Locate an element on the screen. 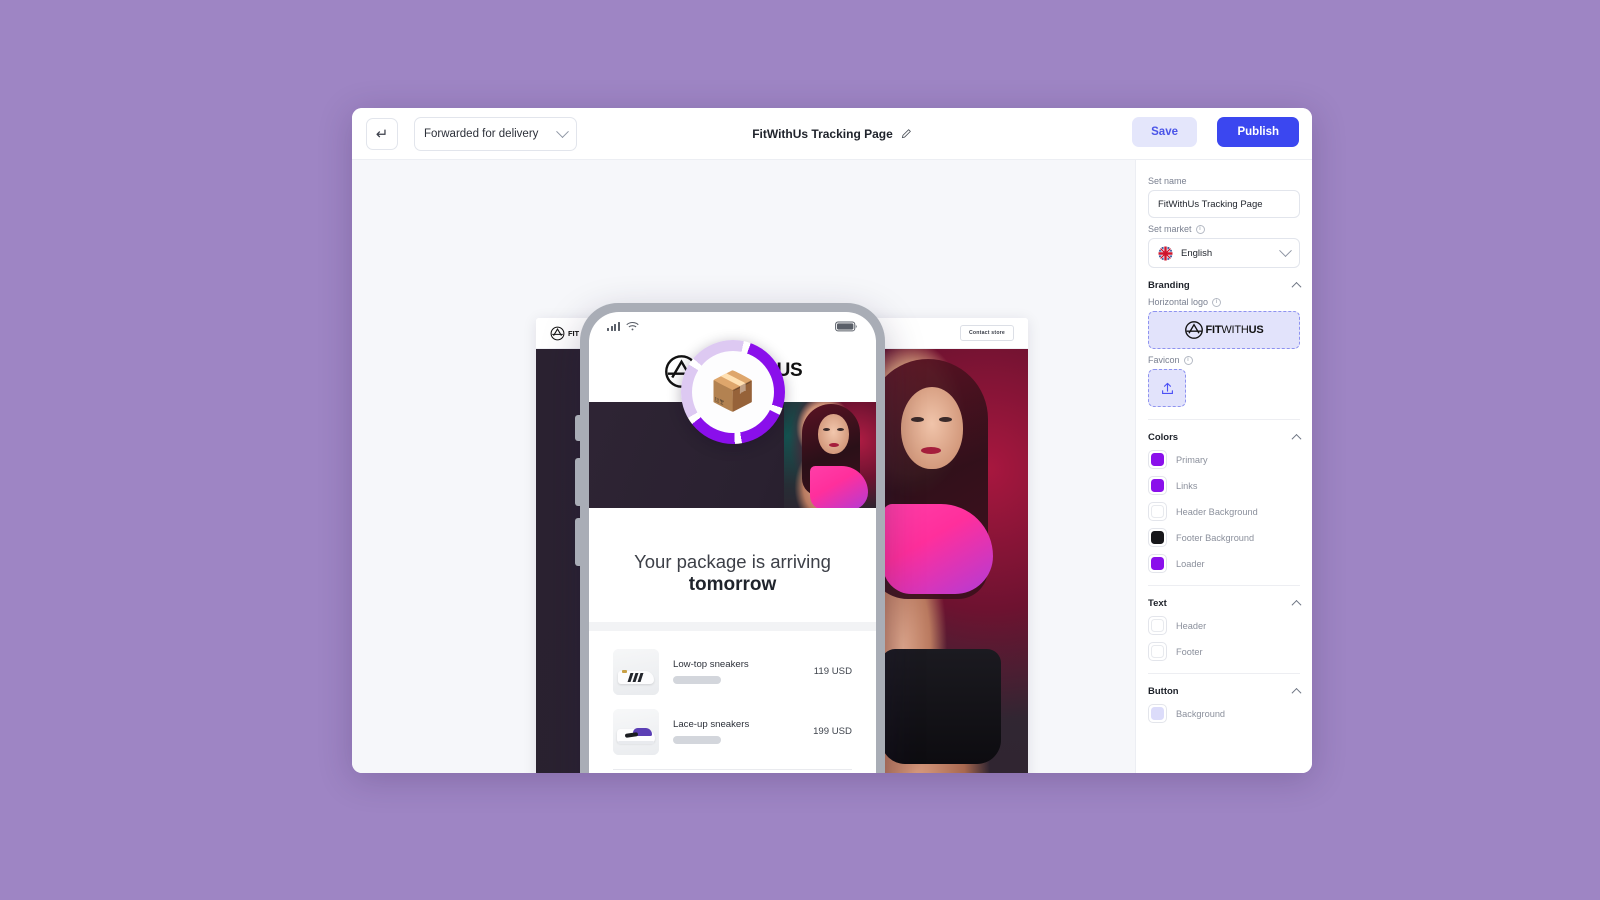 This screenshot has height=900, width=1600. text-color-row-header: Header is located at coordinates (1224, 625).